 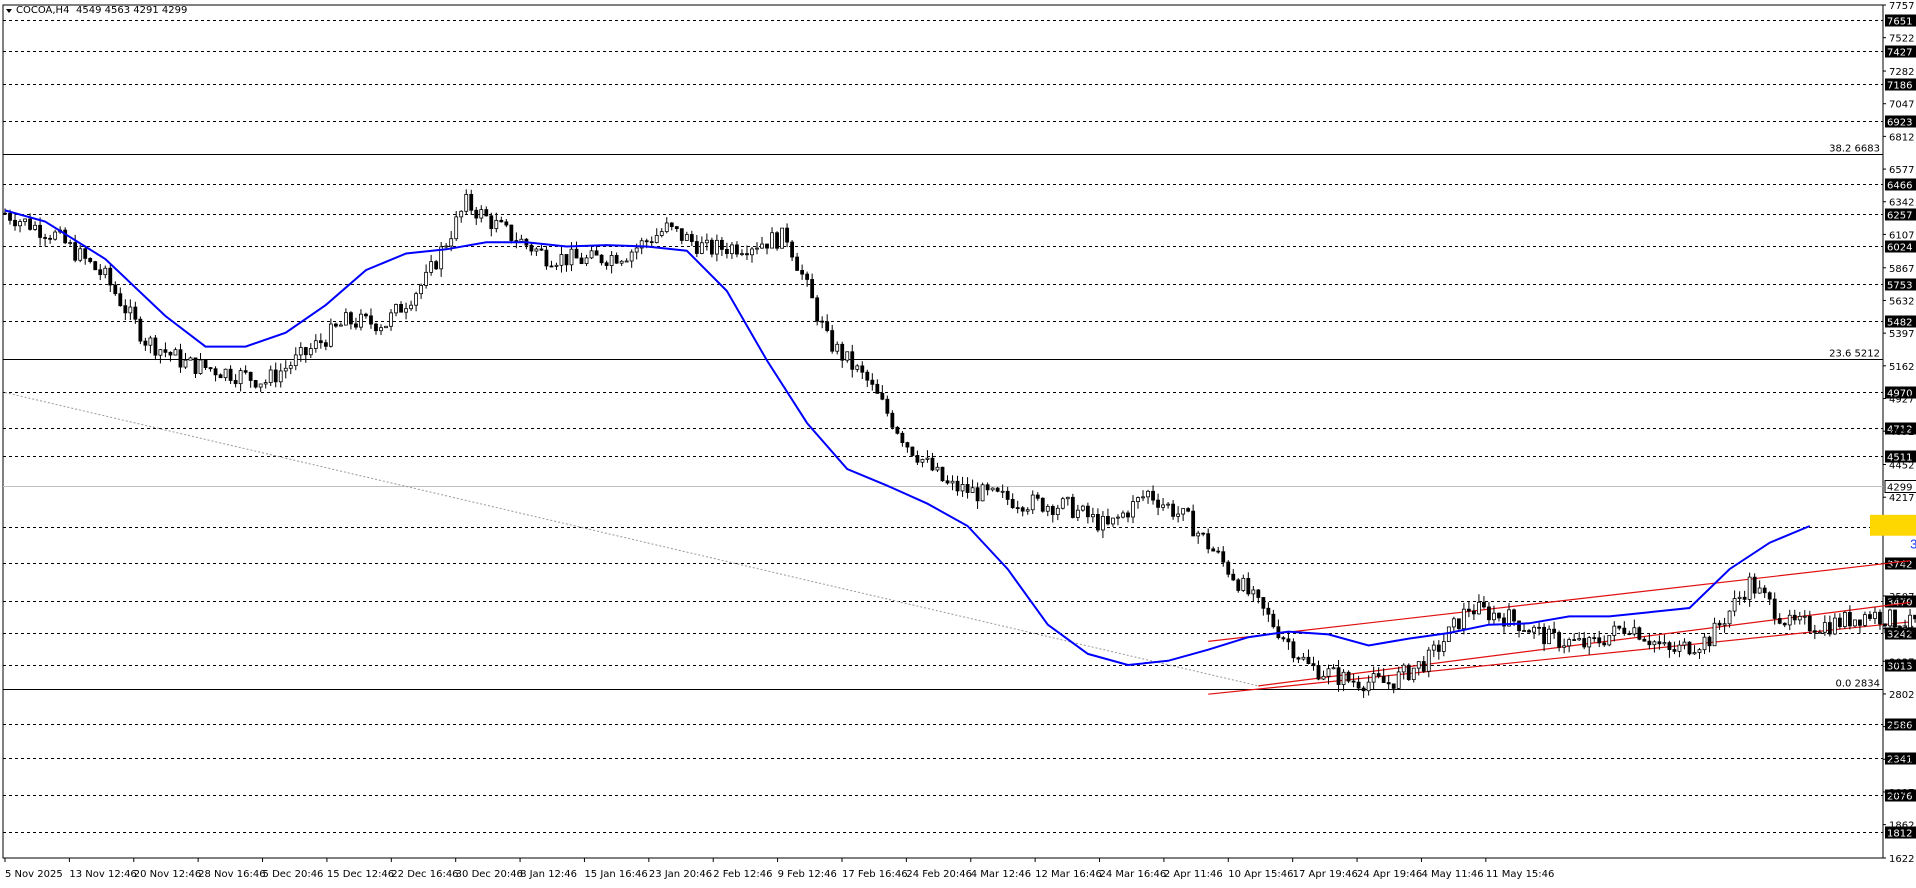 What do you see at coordinates (1901, 662) in the screenshot?
I see `y-tick-label: 3037` at bounding box center [1901, 662].